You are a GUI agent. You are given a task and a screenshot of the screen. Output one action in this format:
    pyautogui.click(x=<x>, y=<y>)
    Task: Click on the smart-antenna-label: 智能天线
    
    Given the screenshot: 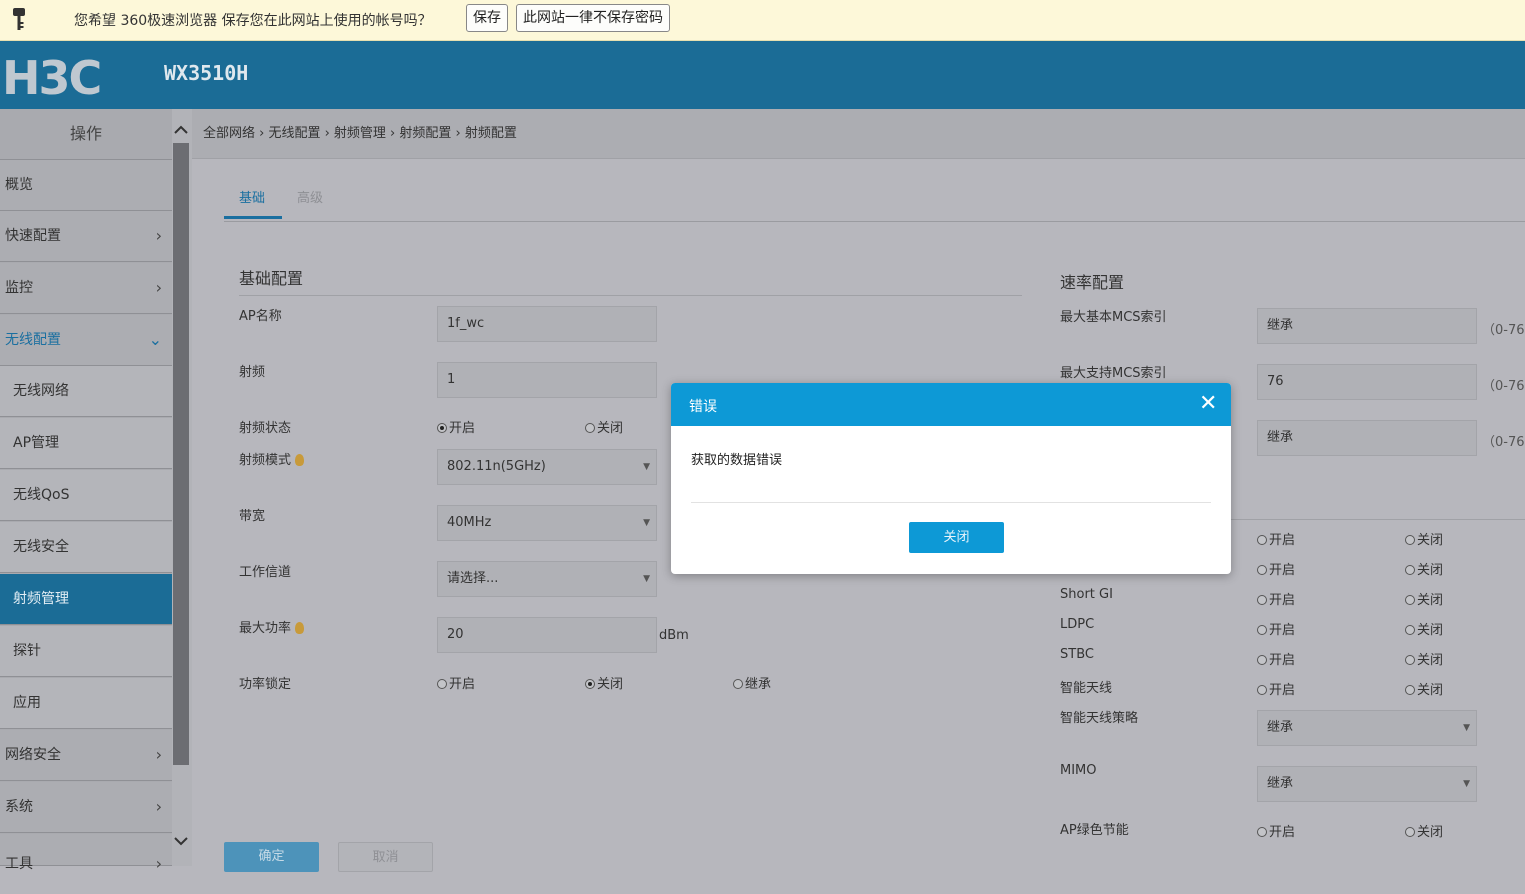 What is the action you would take?
    pyautogui.click(x=1086, y=688)
    